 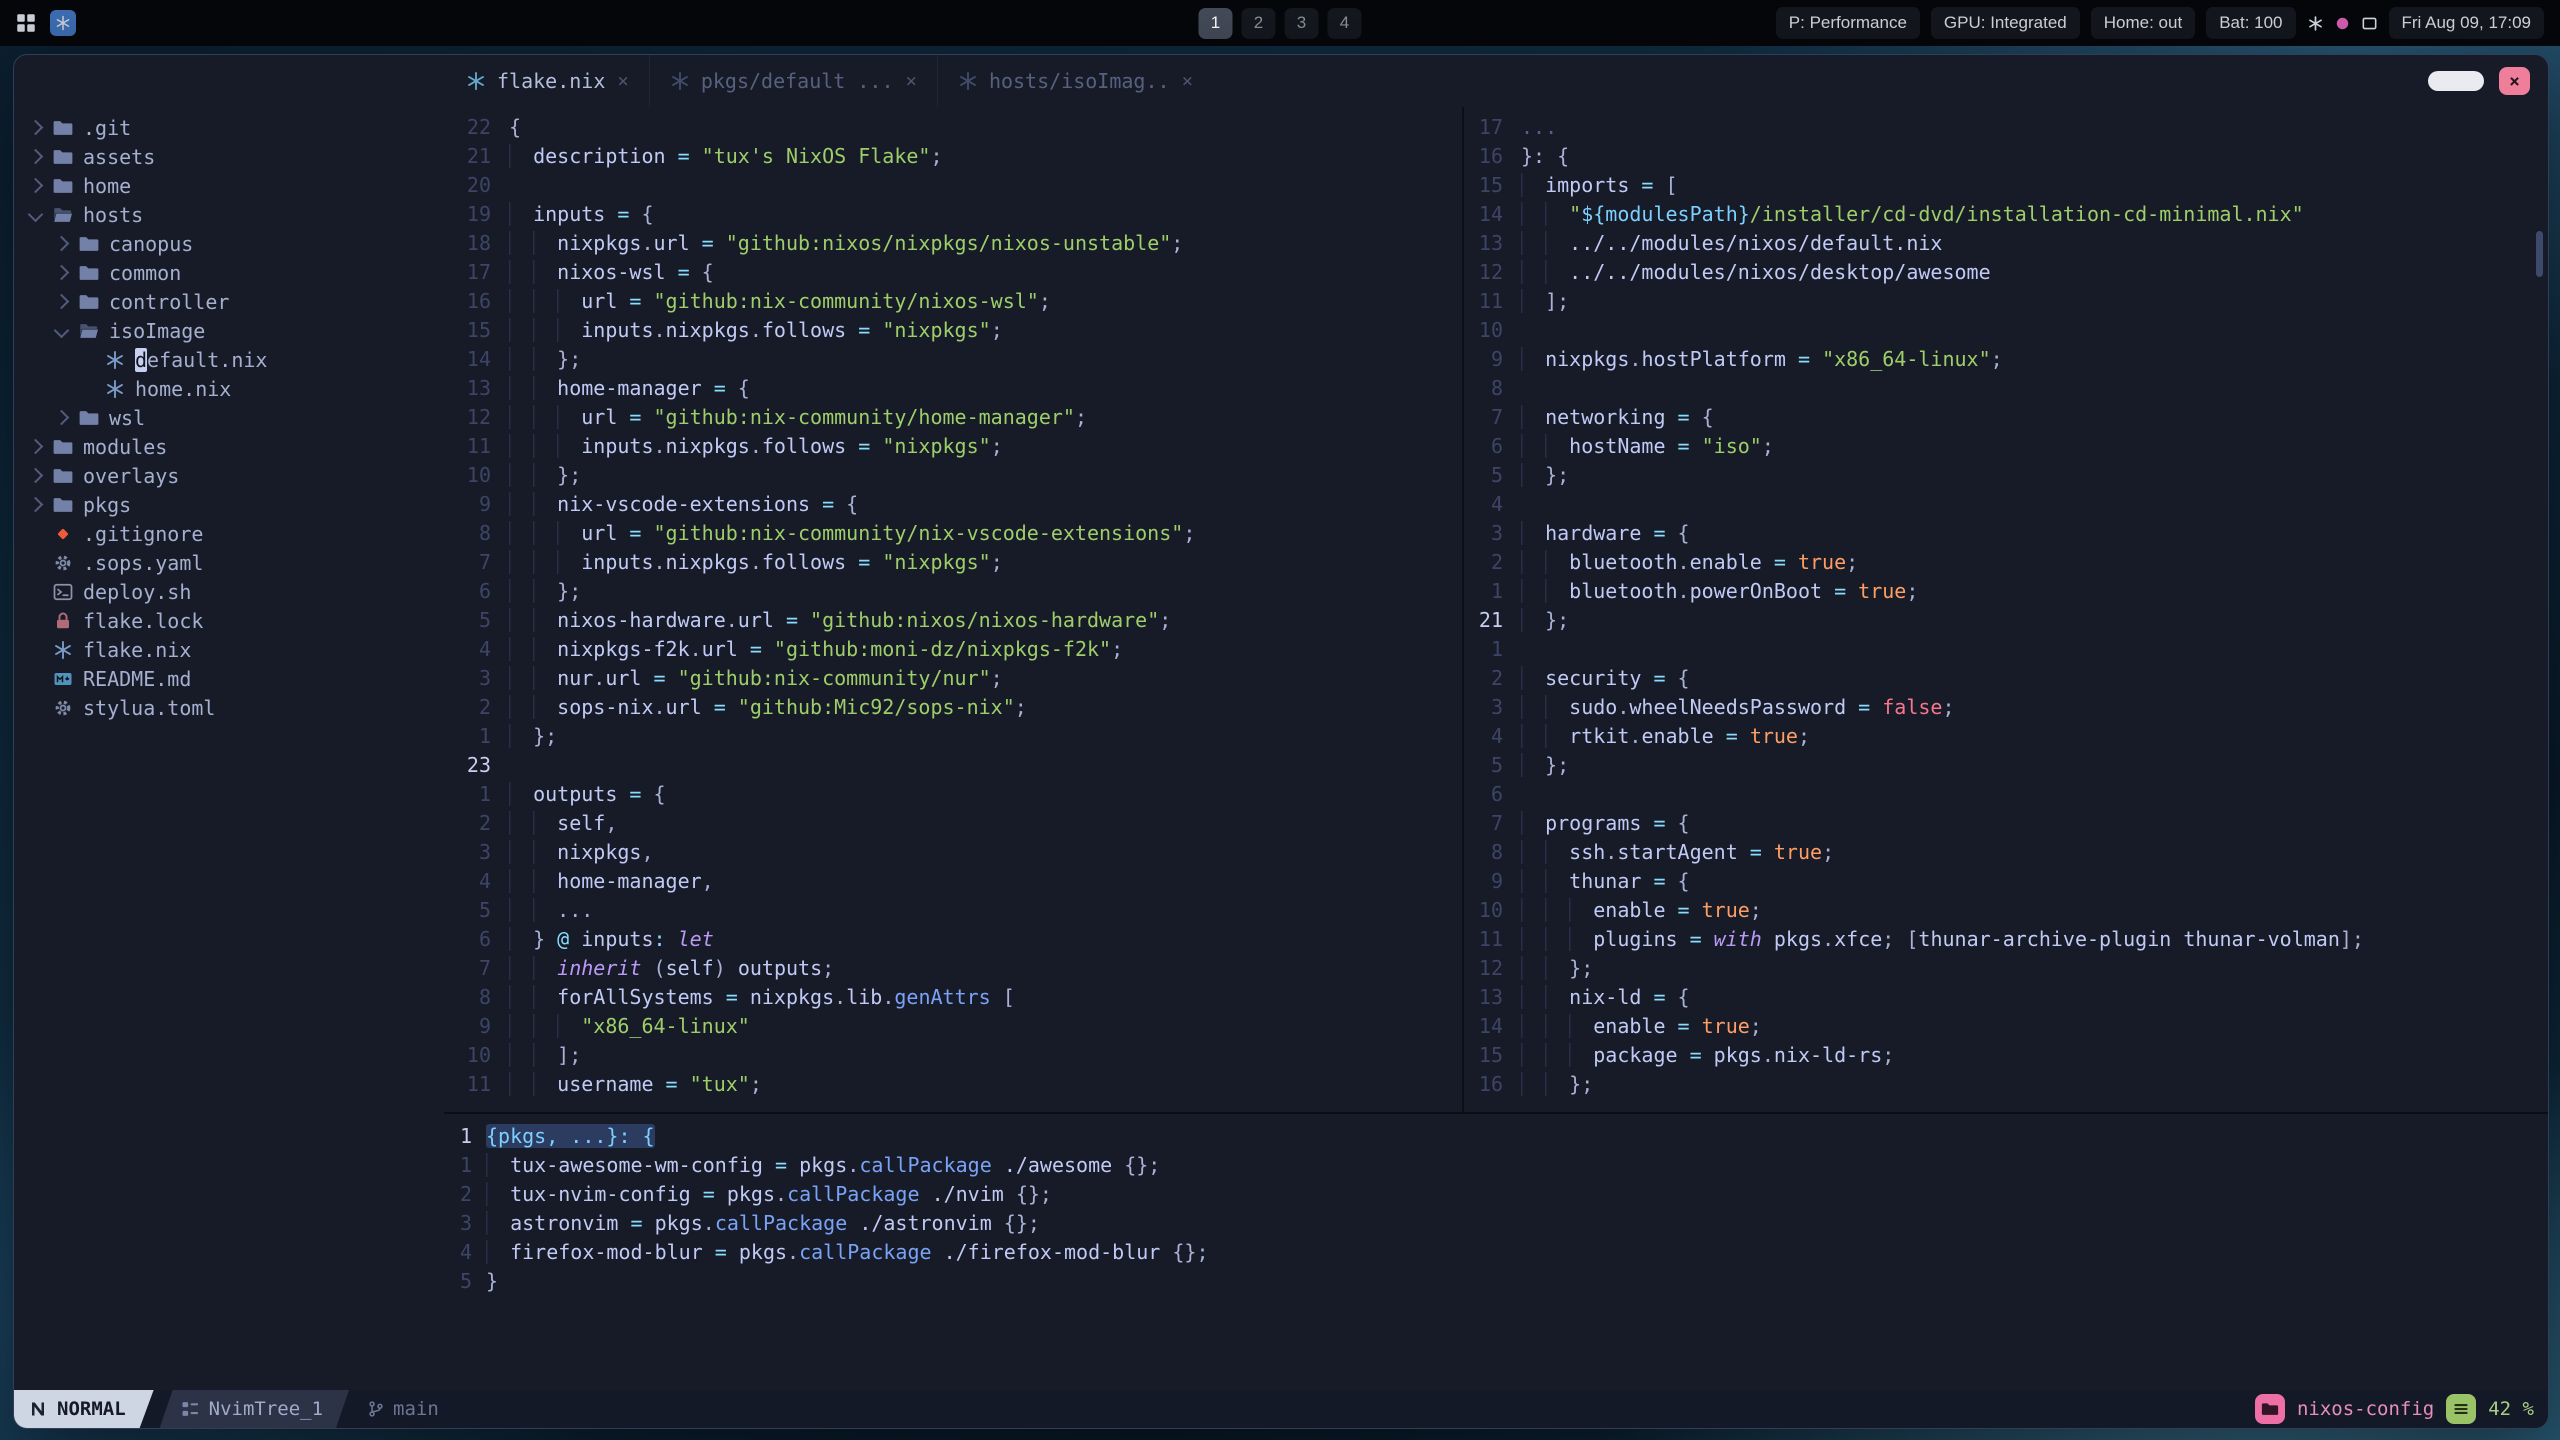 What do you see at coordinates (2006, 185) in the screenshot?
I see `code-line: 15 imports = [` at bounding box center [2006, 185].